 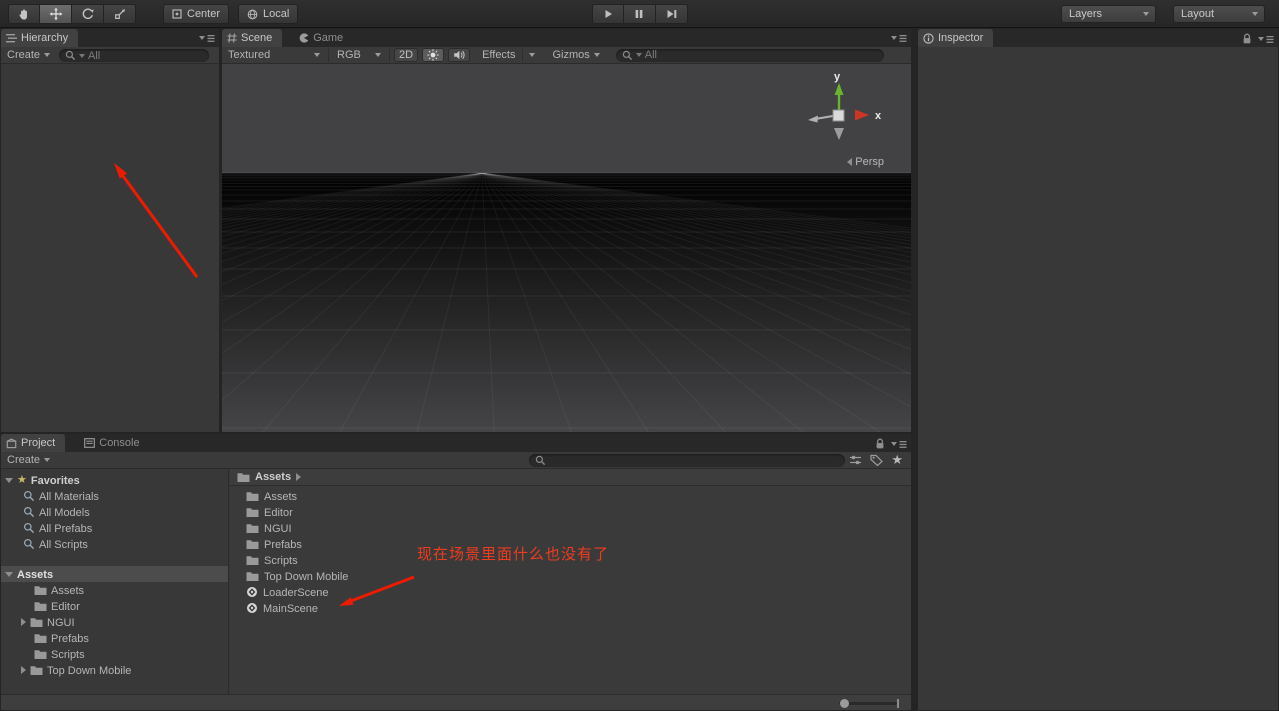 I want to click on scene-view-toolbar: Textured RGB 2D Effects Gizmos All, so click(x=566, y=55).